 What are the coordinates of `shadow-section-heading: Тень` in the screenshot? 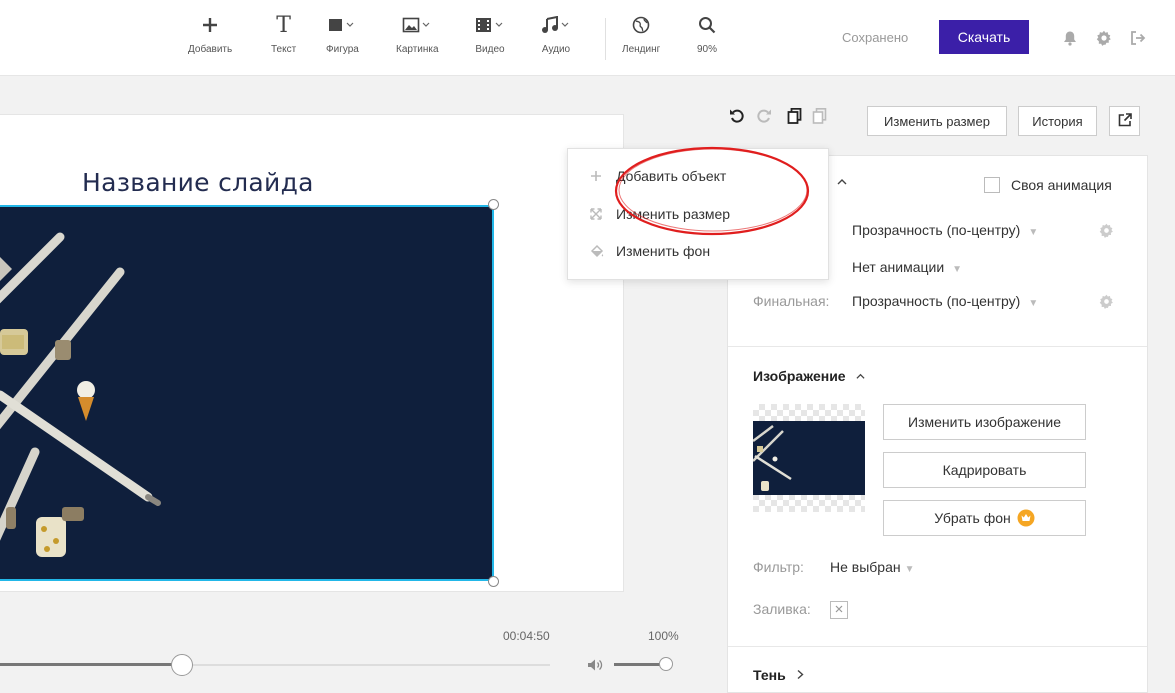 It's located at (779, 675).